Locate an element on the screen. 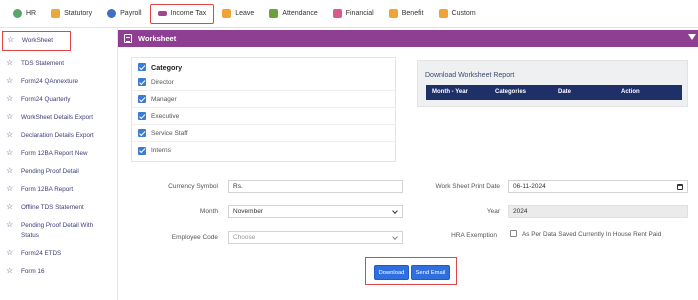 This screenshot has height=300, width=698. custom-icon is located at coordinates (443, 13).